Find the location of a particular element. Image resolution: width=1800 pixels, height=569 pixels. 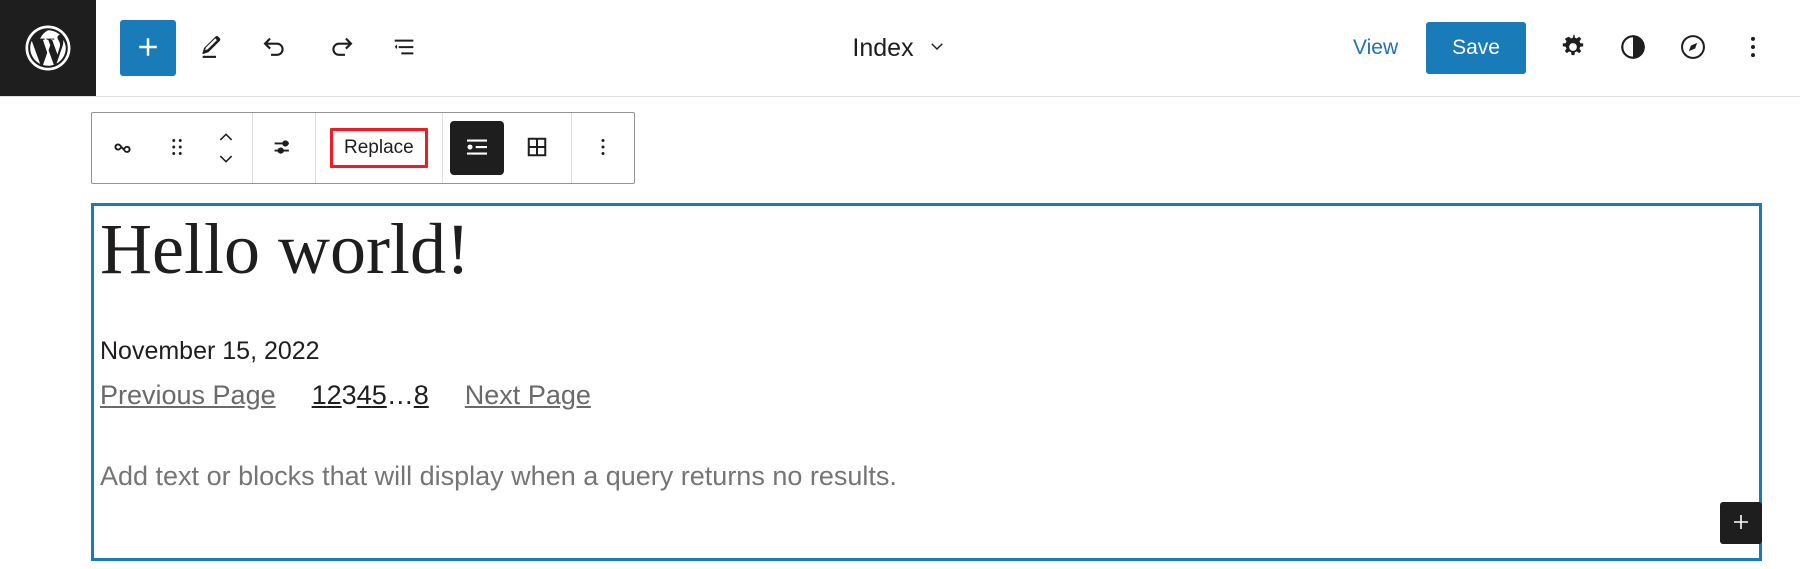

settings-sliders-icon is located at coordinates (284, 148).